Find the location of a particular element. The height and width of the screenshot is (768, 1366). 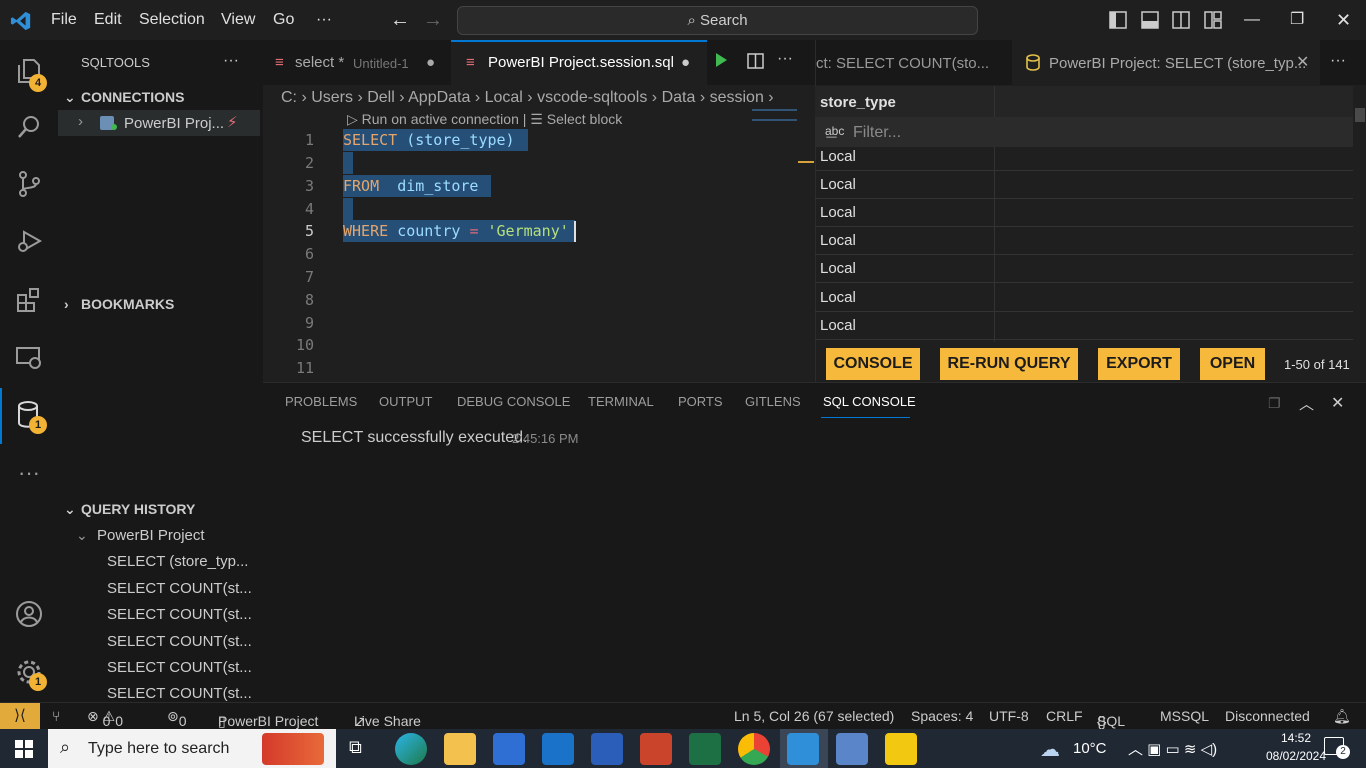

back-arrow-icon: ← is located at coordinates (400, 20).